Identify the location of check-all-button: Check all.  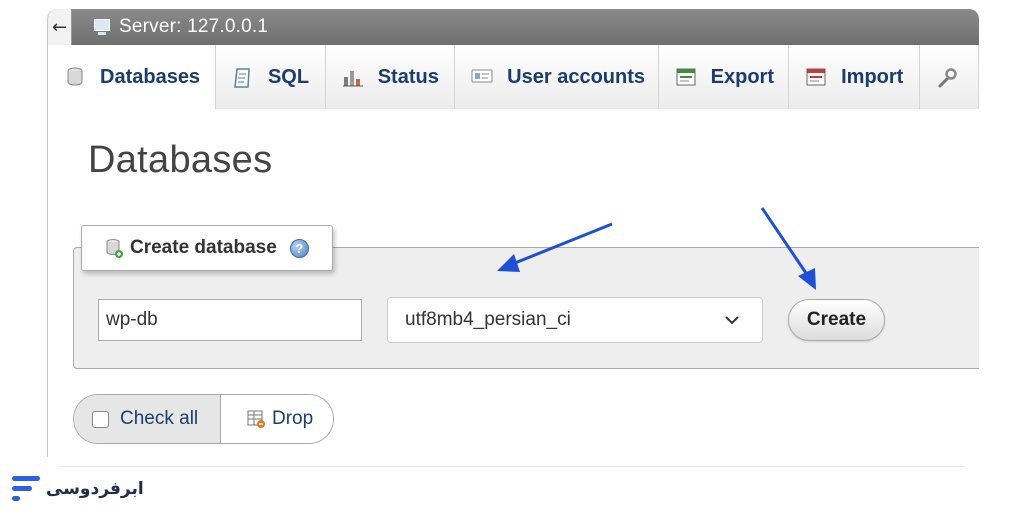
(147, 419).